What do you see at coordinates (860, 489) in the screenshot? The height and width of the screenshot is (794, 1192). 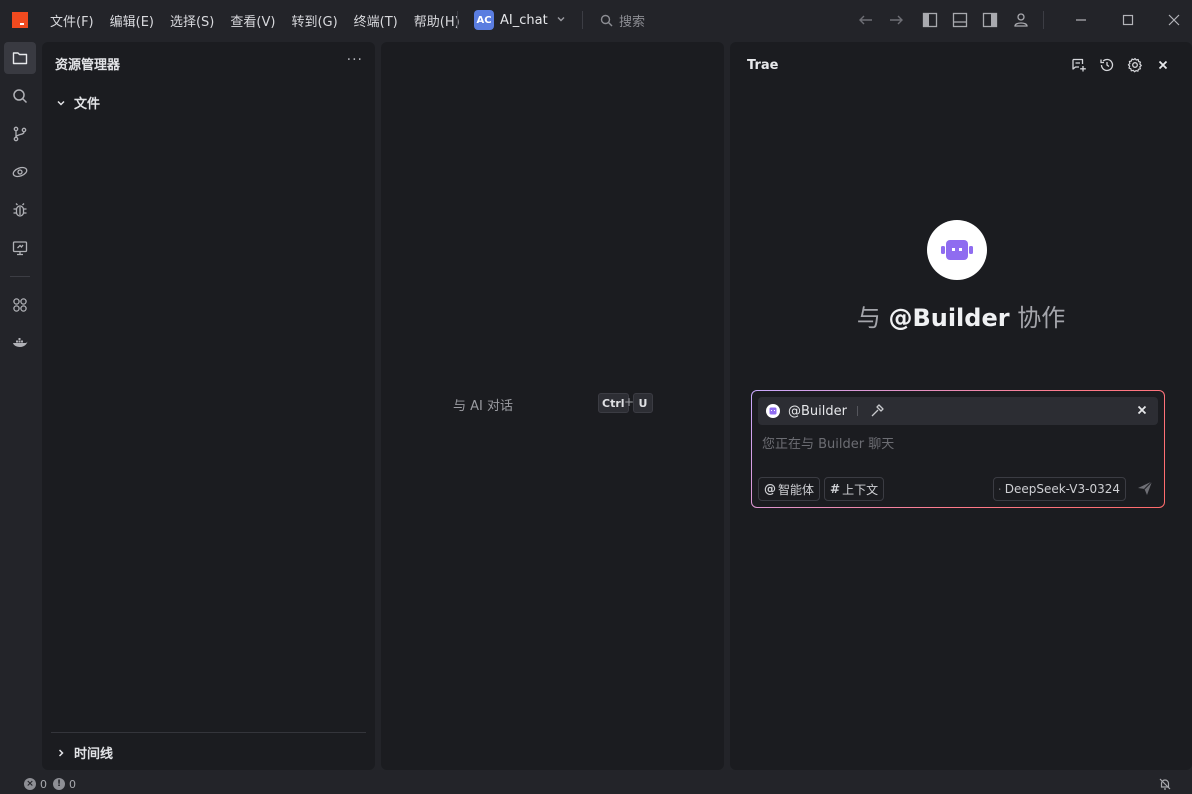 I see `context-label: 上下文` at bounding box center [860, 489].